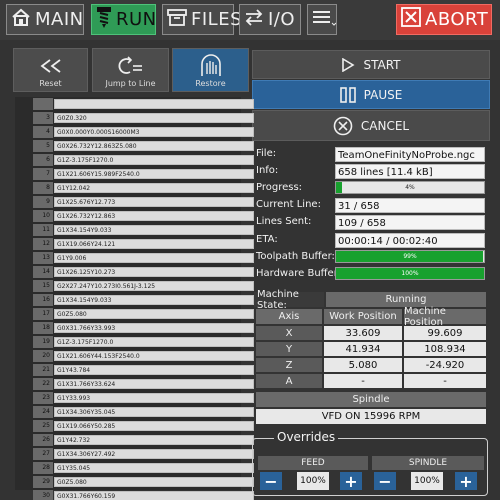 The width and height of the screenshot is (500, 500). I want to click on start-button: START, so click(371, 64).